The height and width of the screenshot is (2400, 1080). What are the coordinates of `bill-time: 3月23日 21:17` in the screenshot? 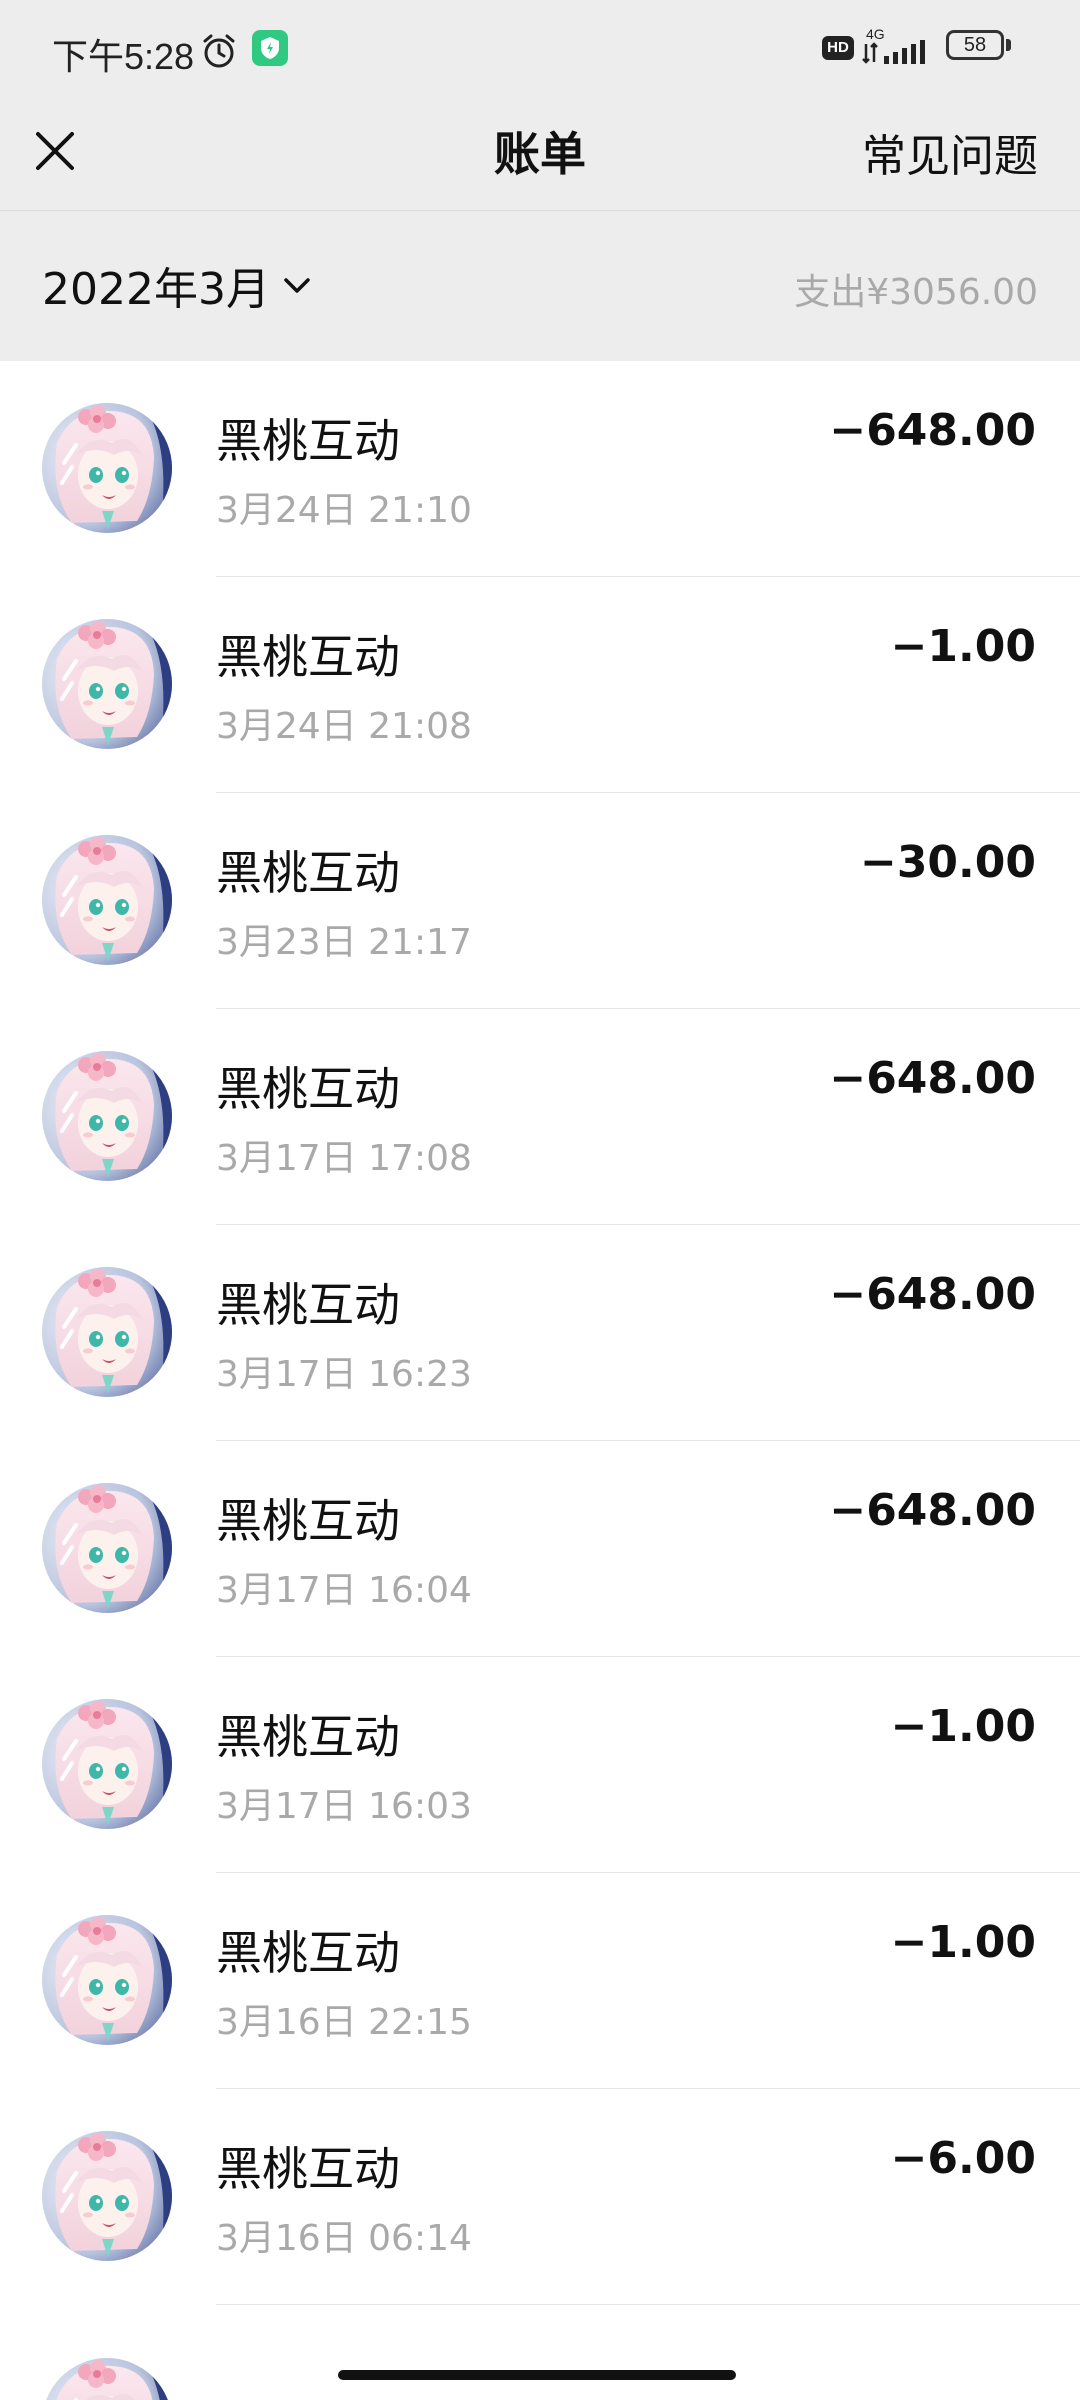 It's located at (344, 942).